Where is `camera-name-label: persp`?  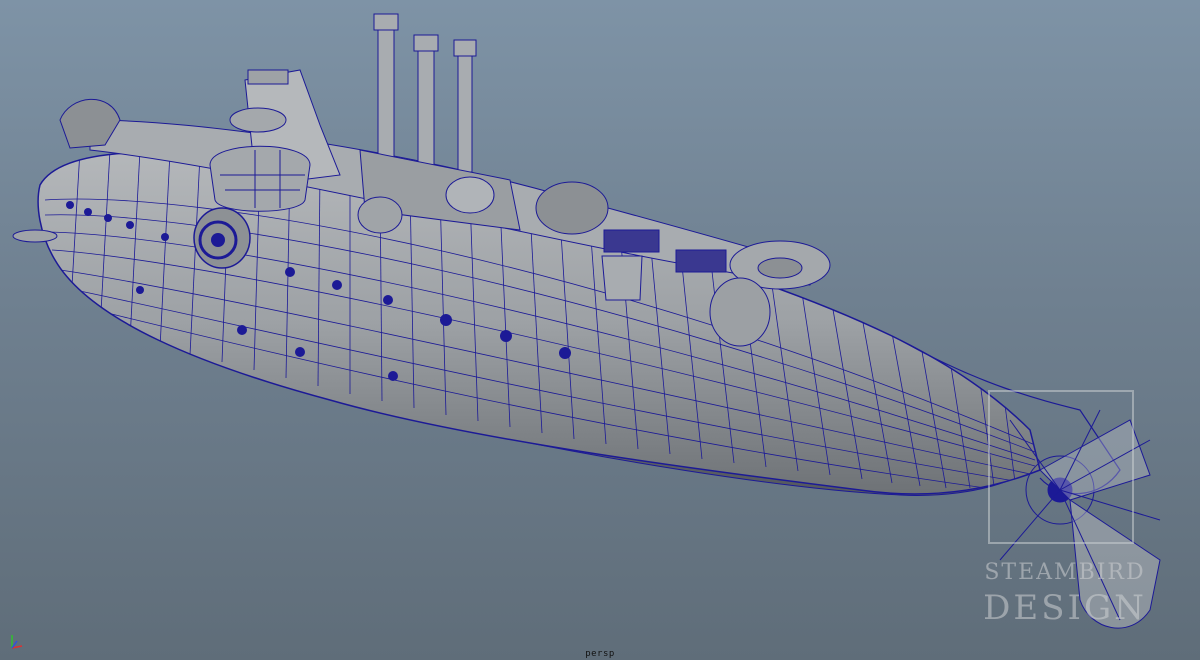
camera-name-label: persp is located at coordinates (600, 654).